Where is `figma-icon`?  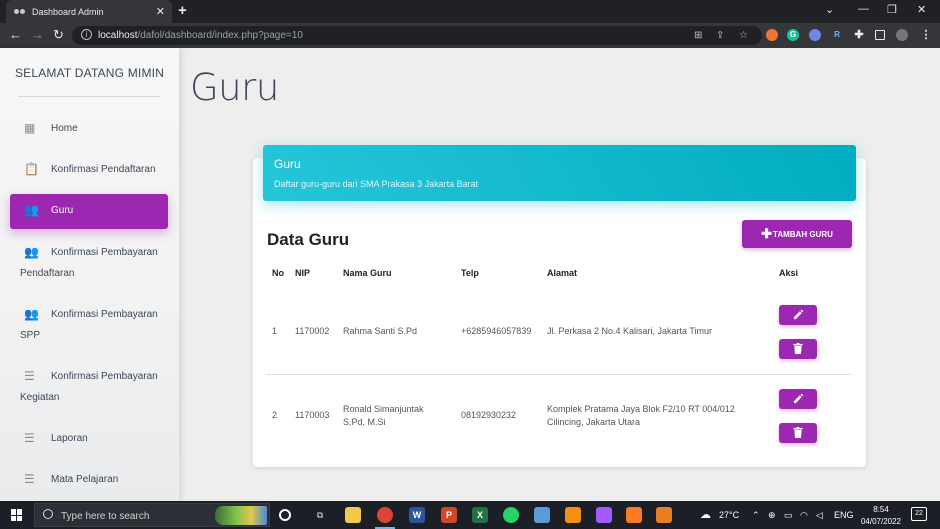
figma-icon is located at coordinates (604, 515).